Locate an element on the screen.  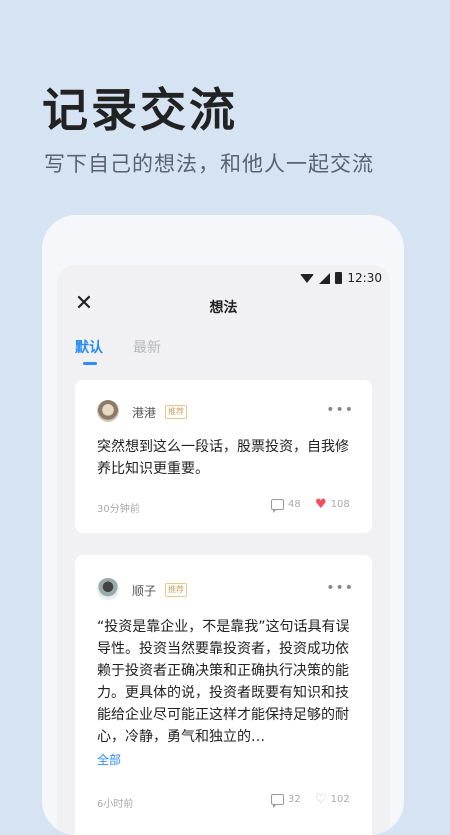
tab-default: 默认 is located at coordinates (89, 347).